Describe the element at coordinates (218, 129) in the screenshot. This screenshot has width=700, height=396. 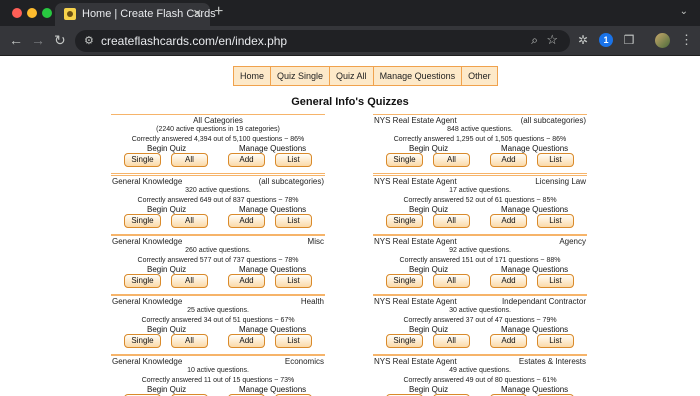
I see `active-questions-count: (2240 active questions in 19 categories)` at that location.